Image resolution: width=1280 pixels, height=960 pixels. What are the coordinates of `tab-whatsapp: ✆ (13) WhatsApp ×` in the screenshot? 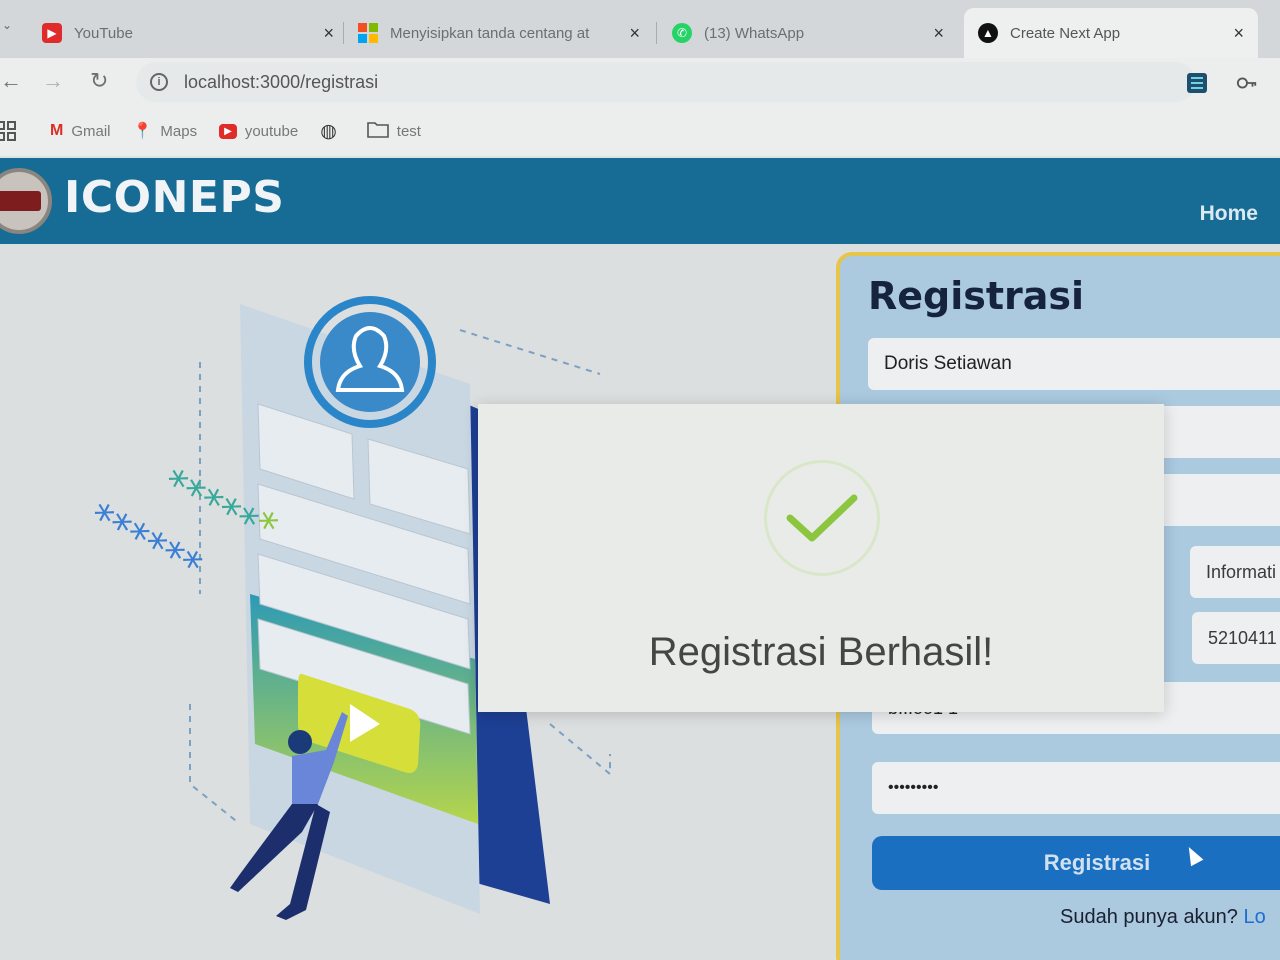 It's located at (808, 33).